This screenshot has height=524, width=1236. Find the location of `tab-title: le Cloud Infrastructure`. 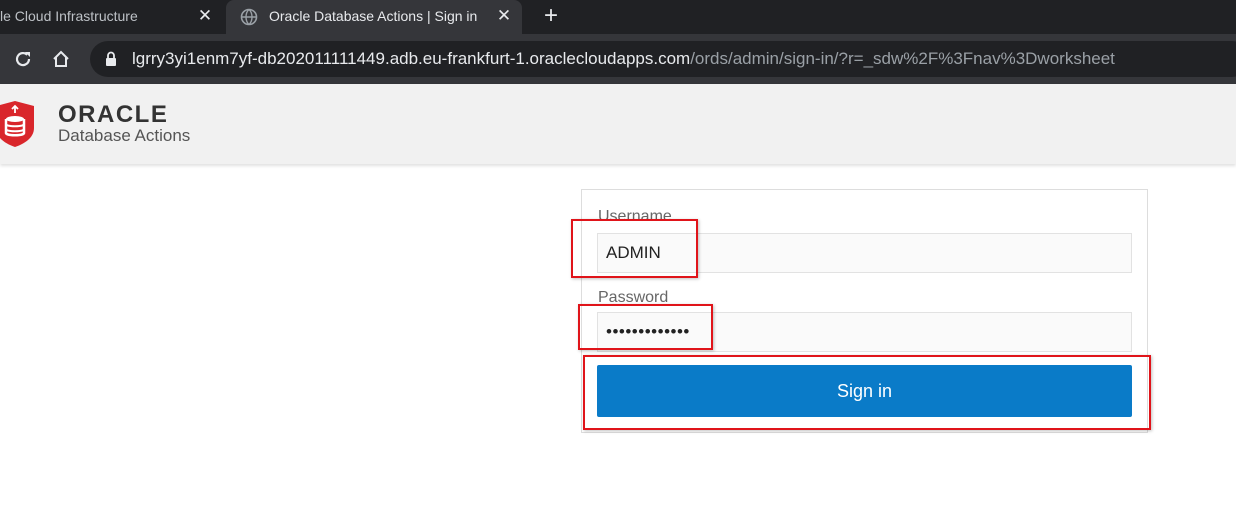

tab-title: le Cloud Infrastructure is located at coordinates (69, 16).